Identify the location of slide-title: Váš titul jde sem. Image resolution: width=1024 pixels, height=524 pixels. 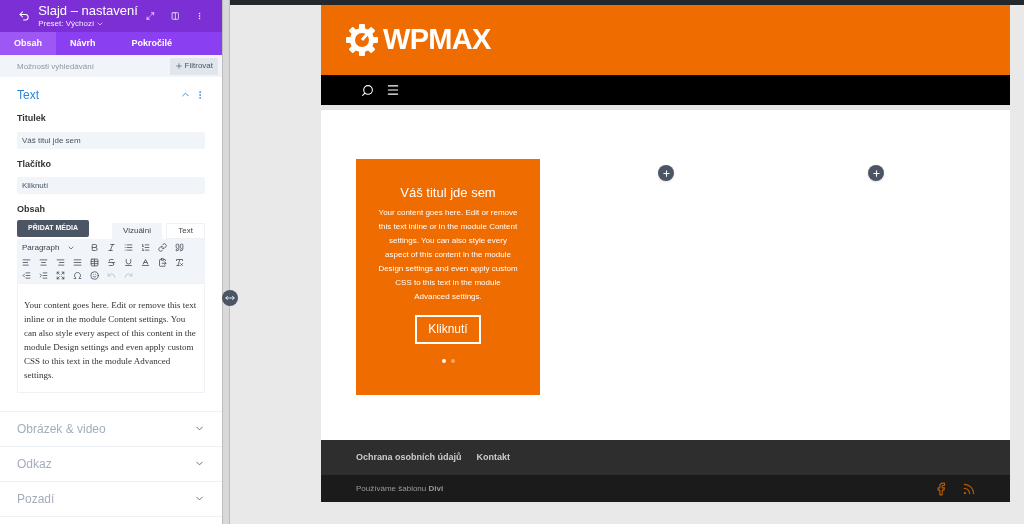
(448, 193).